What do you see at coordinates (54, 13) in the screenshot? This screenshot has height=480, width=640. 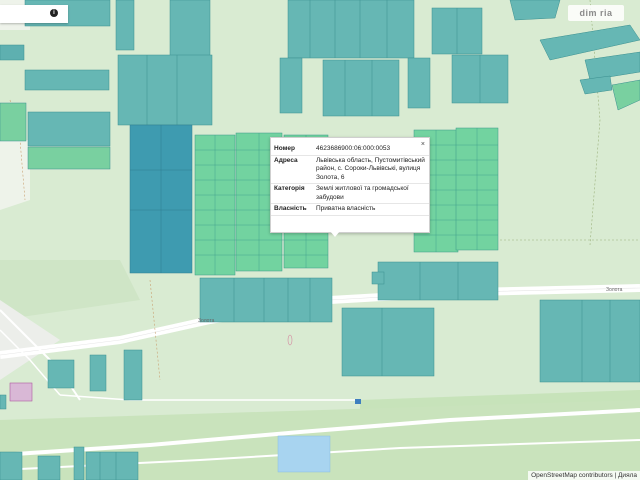 I see `info-icon: i` at bounding box center [54, 13].